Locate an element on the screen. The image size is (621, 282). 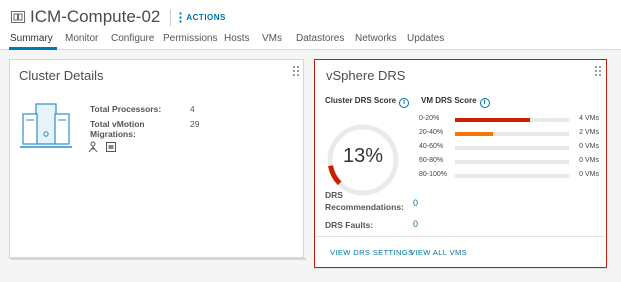
ha-icon is located at coordinates (93, 147).